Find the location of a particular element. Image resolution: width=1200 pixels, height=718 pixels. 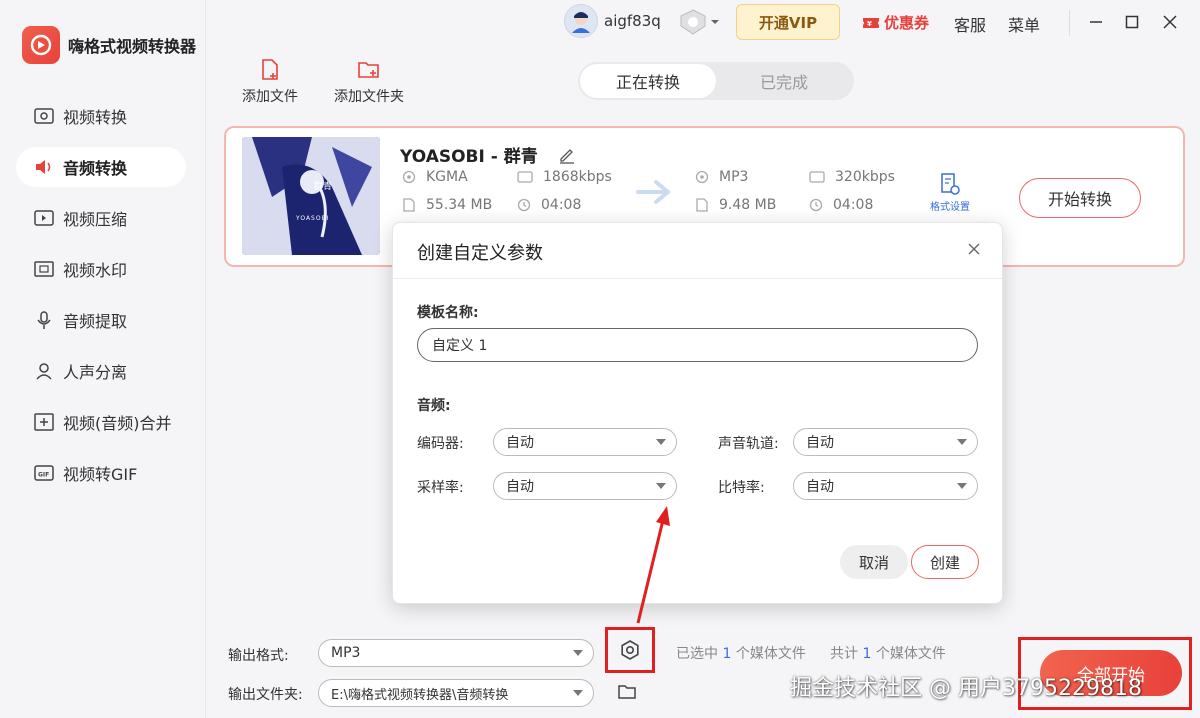

edit-icon is located at coordinates (567, 155).